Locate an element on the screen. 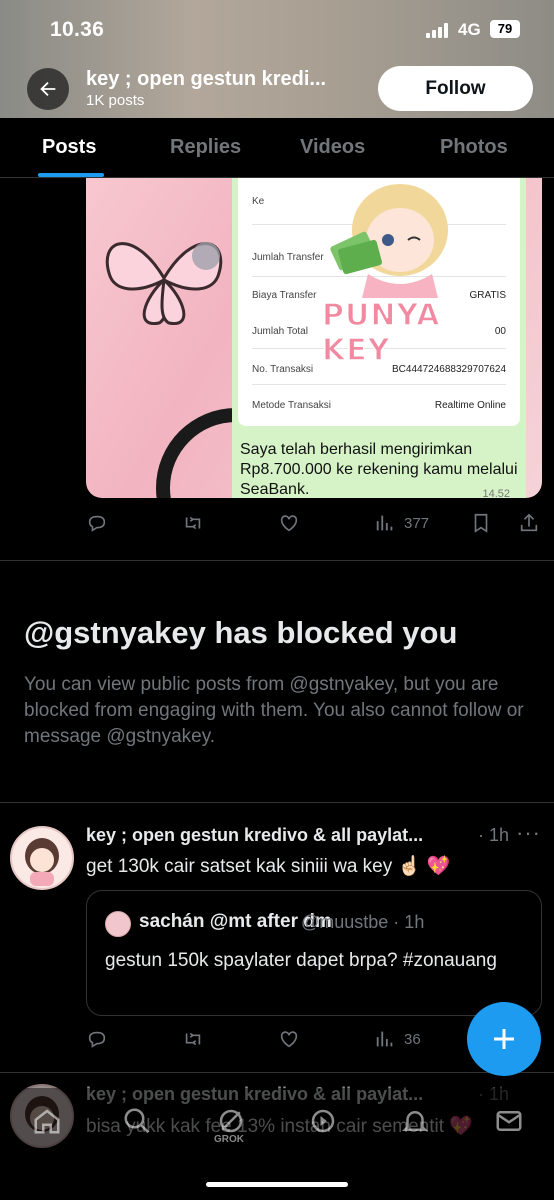  arrow-left-icon is located at coordinates (48, 89).